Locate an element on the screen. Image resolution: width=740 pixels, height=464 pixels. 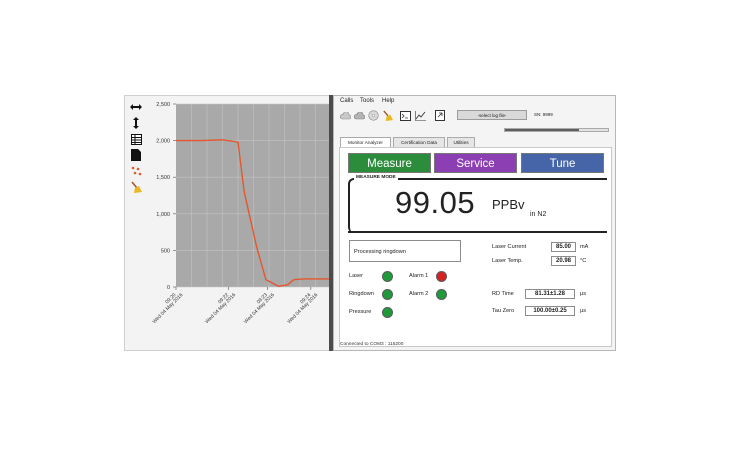
serial-number: SN: 9999 is located at coordinates (543, 114).